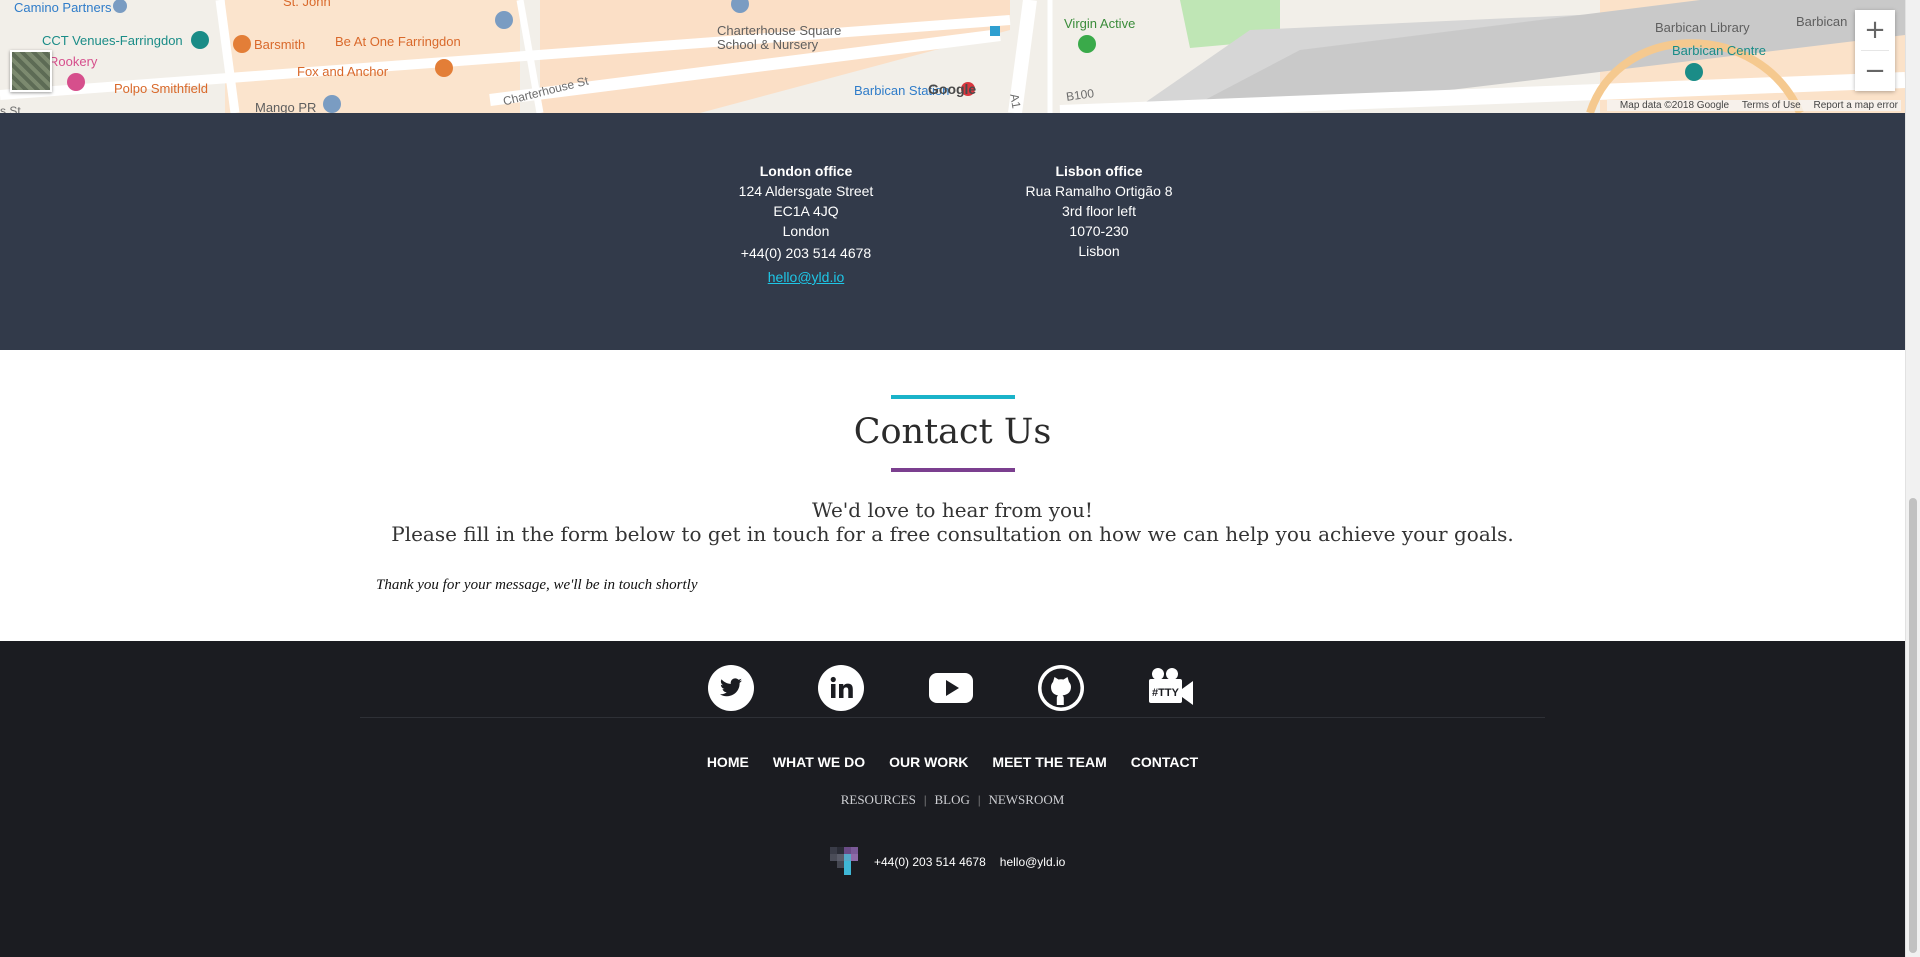 The image size is (1920, 957). I want to click on tty-icon: #TTY, so click(1171, 688).